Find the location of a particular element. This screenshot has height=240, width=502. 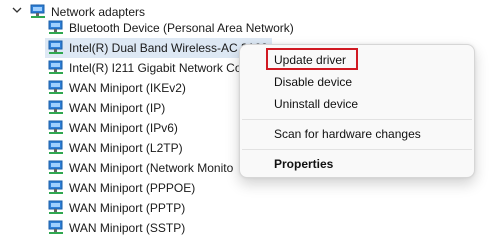

menu-item-label: Disable device is located at coordinates (313, 82).